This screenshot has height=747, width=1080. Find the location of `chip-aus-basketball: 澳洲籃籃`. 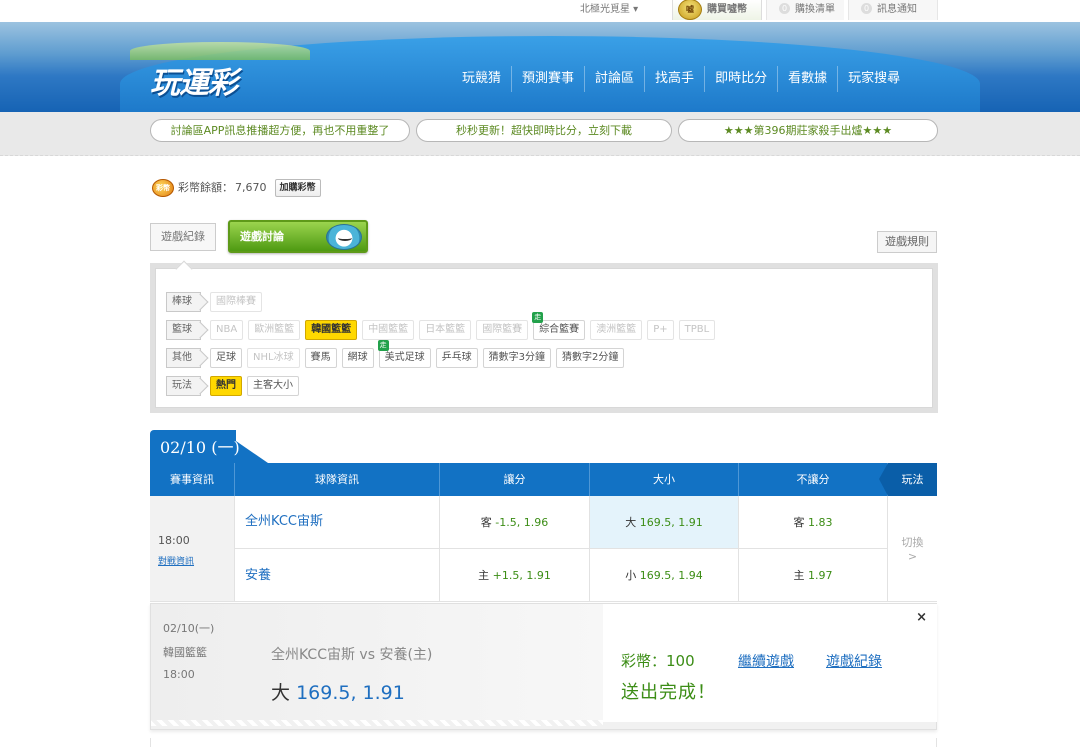

chip-aus-basketball: 澳洲籃籃 is located at coordinates (616, 330).